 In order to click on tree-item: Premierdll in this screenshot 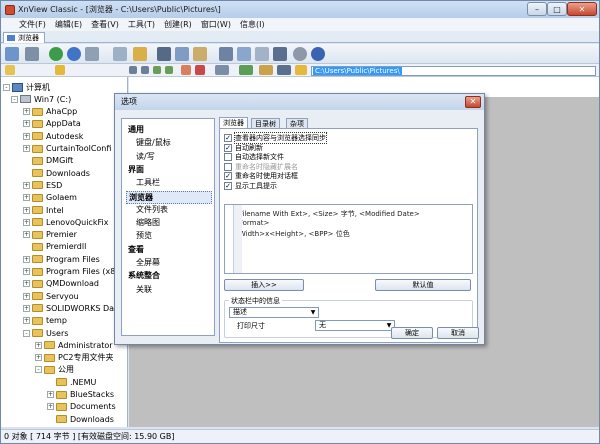, I will do `click(54, 247)`.